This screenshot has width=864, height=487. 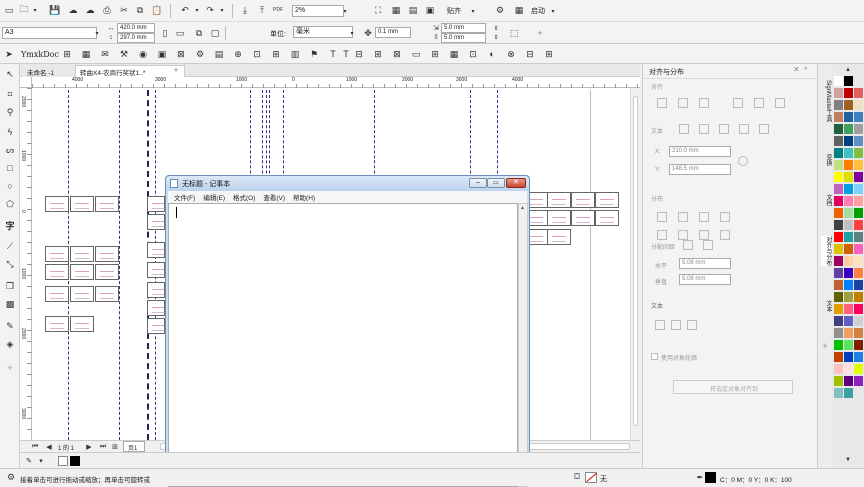 What do you see at coordinates (143, 54) in the screenshot?
I see `target-icon: ◉` at bounding box center [143, 54].